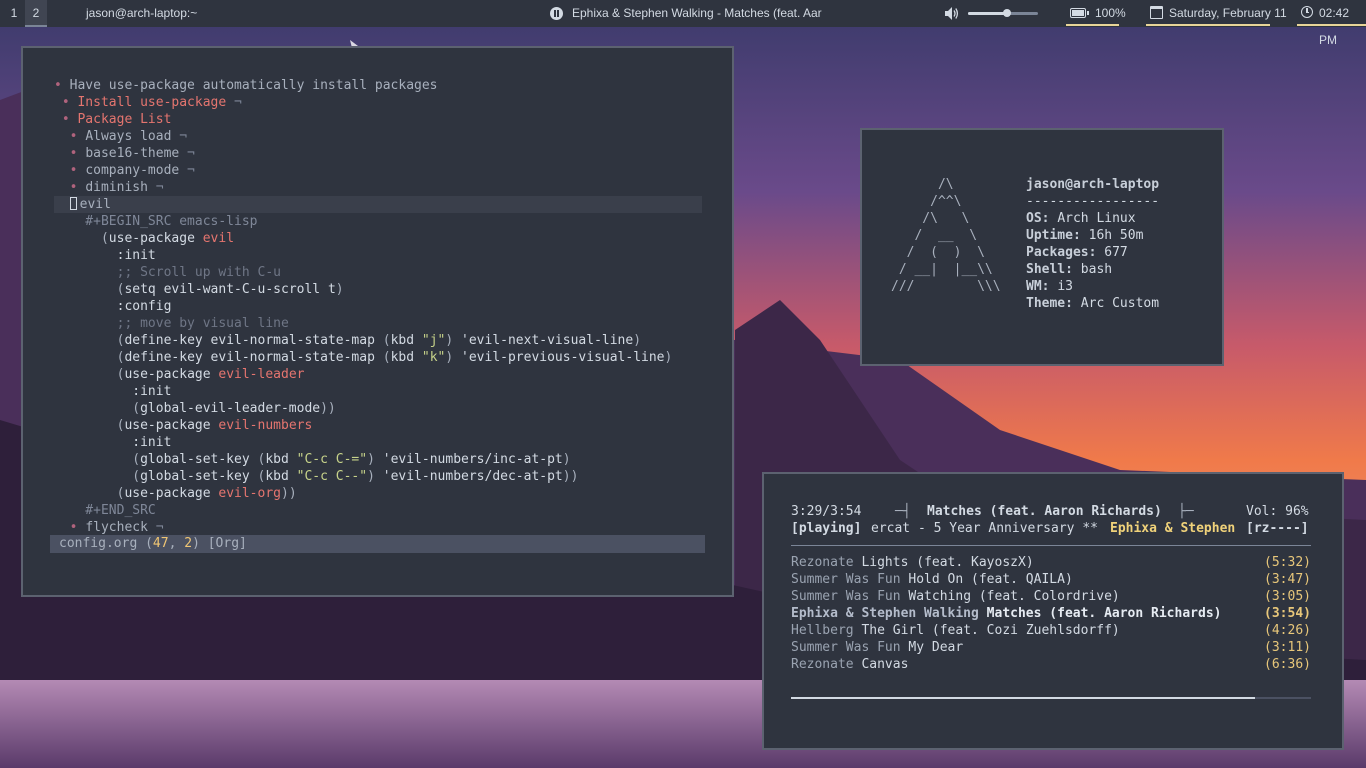 Image resolution: width=1366 pixels, height=768 pixels. Describe the element at coordinates (1342, 27) in the screenshot. I see `clock-text: 02:42 PM` at that location.